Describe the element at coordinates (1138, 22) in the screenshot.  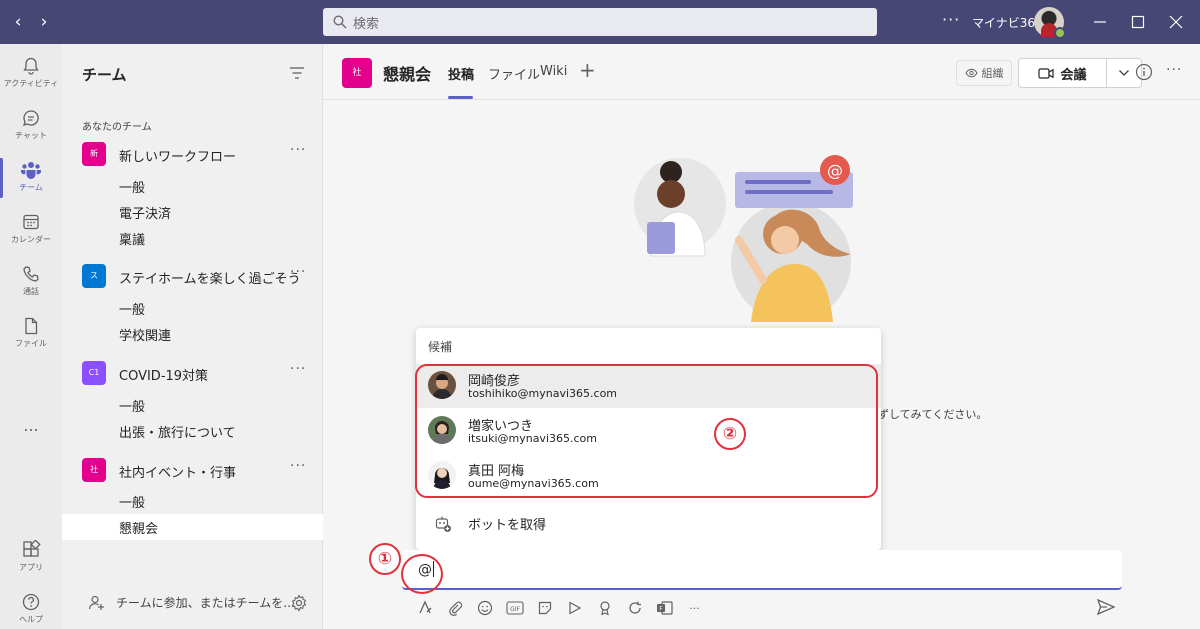
I see `maximize-icon` at that location.